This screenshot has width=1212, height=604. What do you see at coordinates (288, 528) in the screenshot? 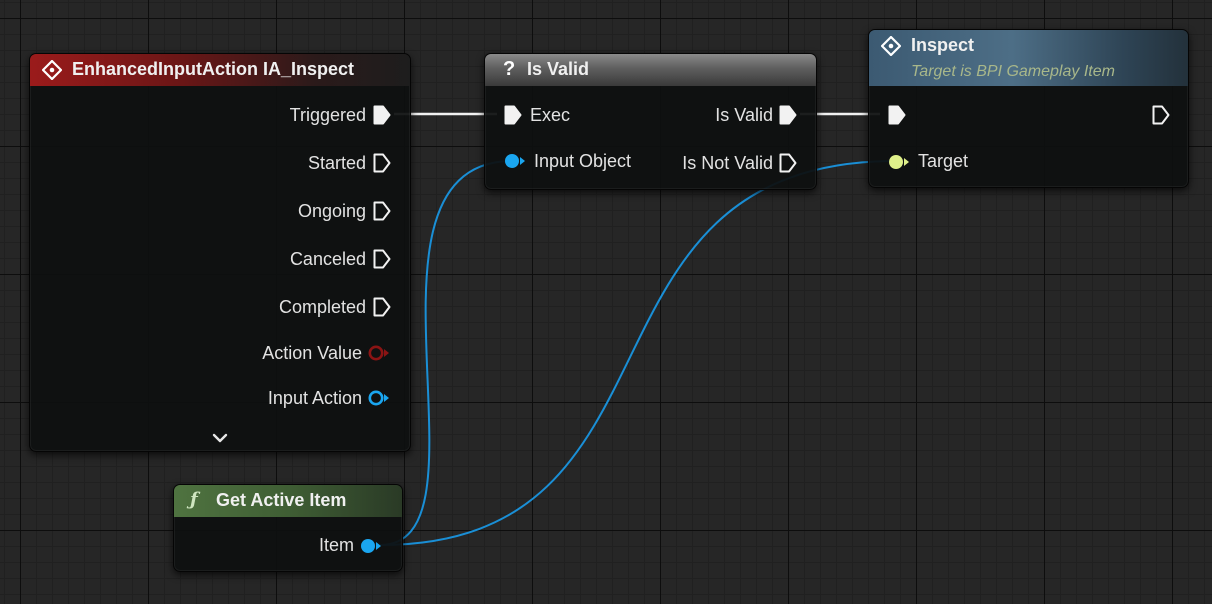
I see `get-active-item-node: ƒ Get Active Item Item` at bounding box center [288, 528].